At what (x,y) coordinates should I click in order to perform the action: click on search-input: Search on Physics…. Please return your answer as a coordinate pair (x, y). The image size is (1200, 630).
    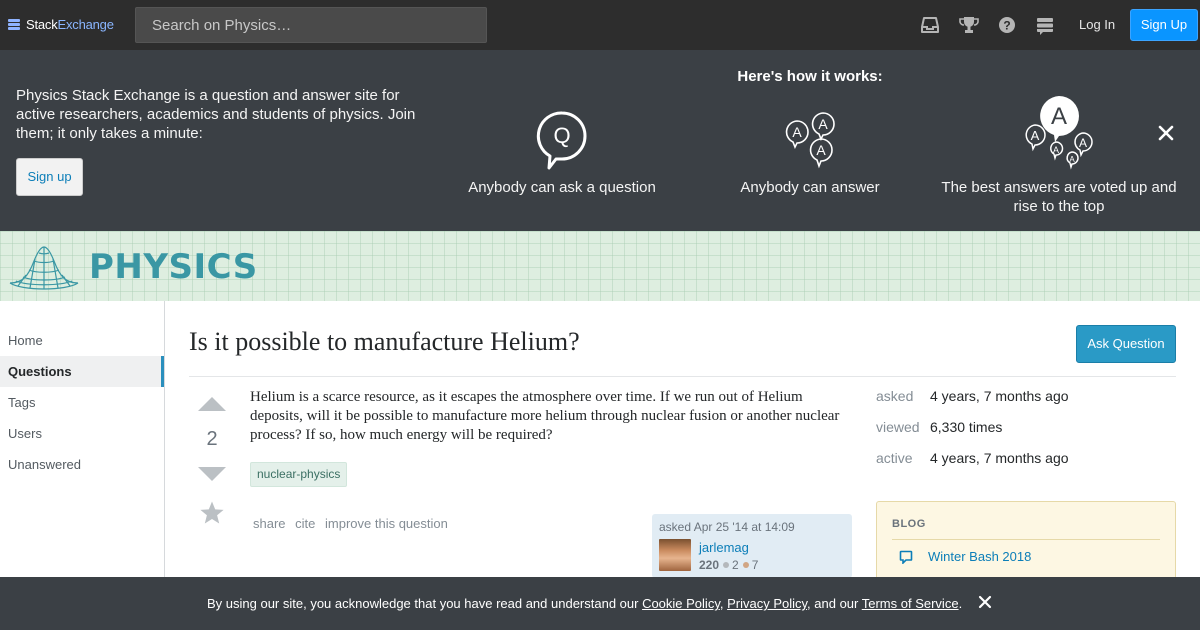
    Looking at the image, I should click on (311, 25).